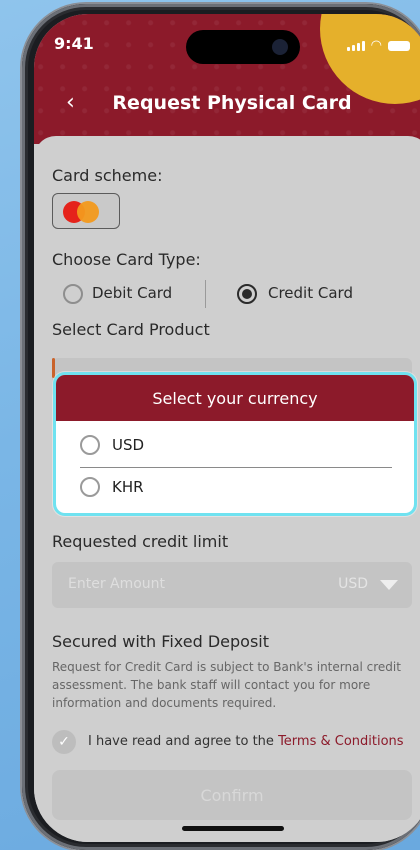 This screenshot has width=420, height=850. Describe the element at coordinates (53, 368) in the screenshot. I see `product-field-accent` at that location.